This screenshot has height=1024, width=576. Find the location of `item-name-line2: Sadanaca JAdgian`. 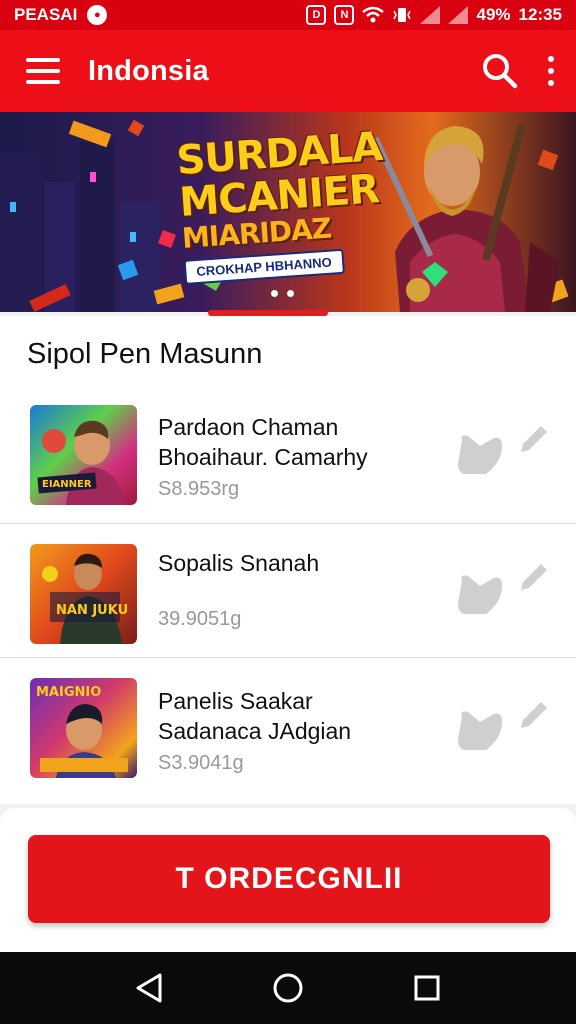

item-name-line2: Sadanaca JAdgian is located at coordinates (255, 731).